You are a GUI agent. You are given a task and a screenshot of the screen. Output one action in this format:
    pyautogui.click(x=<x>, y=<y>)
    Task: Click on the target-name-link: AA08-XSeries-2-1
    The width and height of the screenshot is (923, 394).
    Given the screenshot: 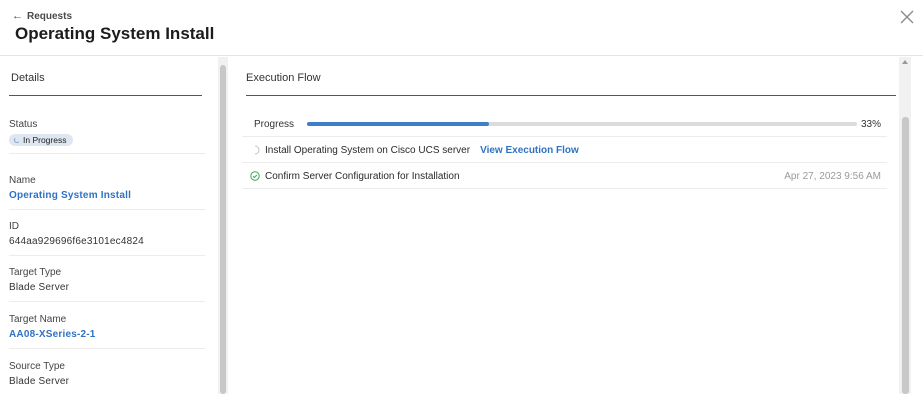 What is the action you would take?
    pyautogui.click(x=107, y=334)
    